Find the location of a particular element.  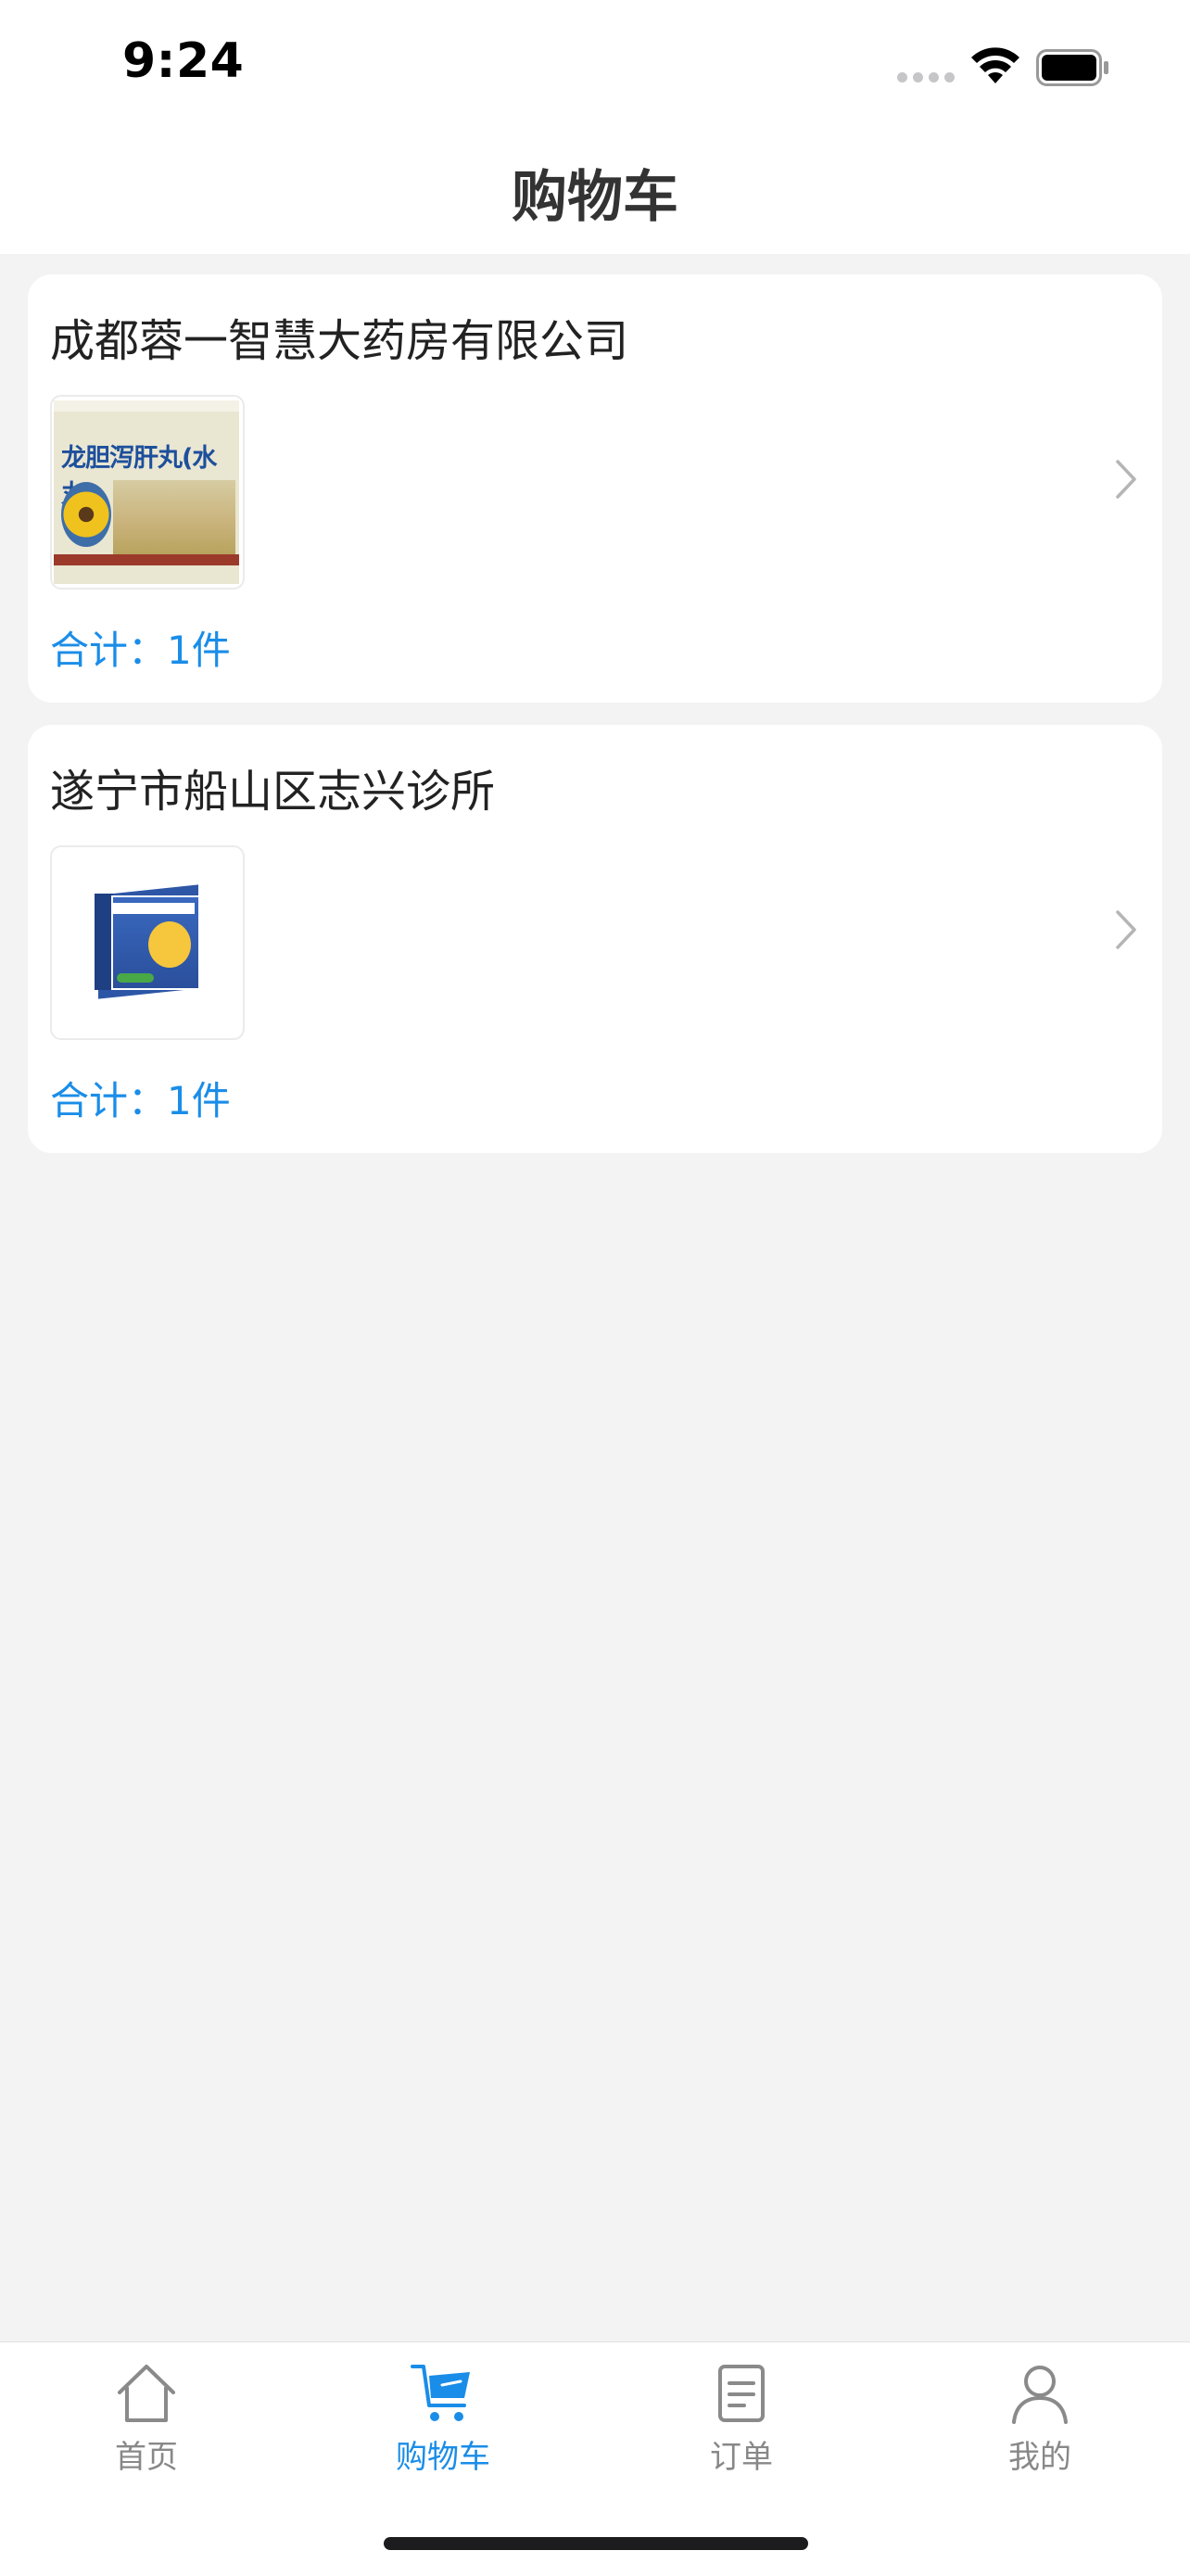

cartoon-child-graphic is located at coordinates (169, 944).